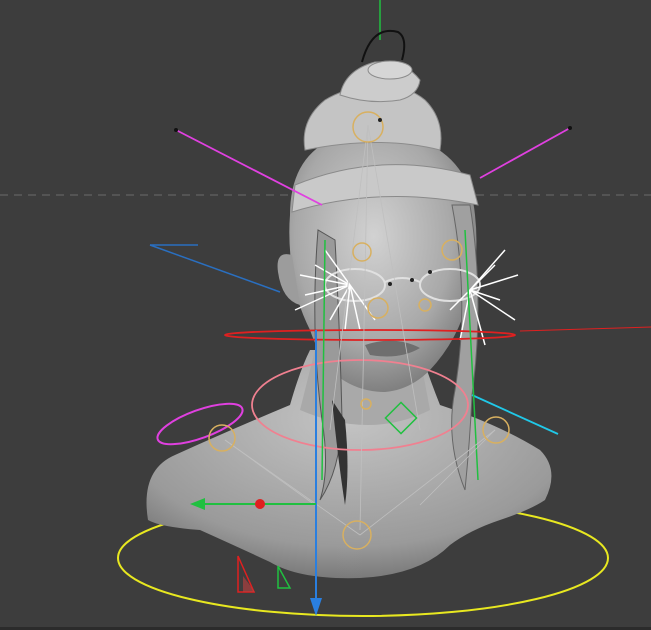  What do you see at coordinates (249, 167) in the screenshot?
I see `left-arm-control` at bounding box center [249, 167].